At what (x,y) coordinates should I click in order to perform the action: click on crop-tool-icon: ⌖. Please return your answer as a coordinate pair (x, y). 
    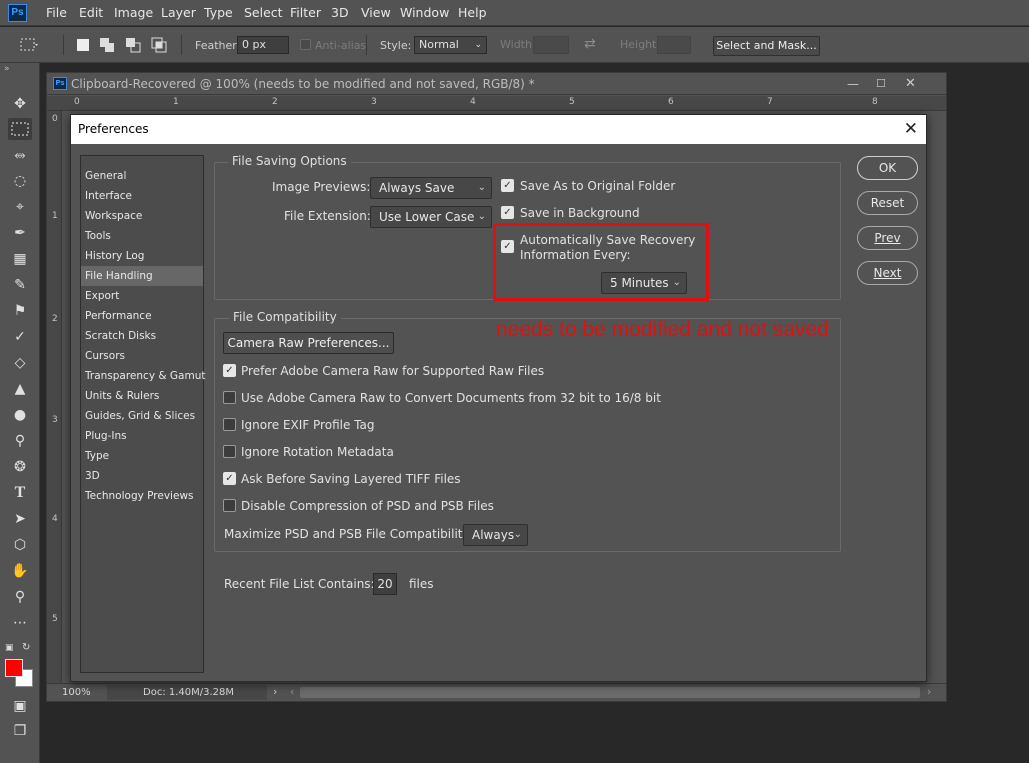
    Looking at the image, I should click on (20, 207).